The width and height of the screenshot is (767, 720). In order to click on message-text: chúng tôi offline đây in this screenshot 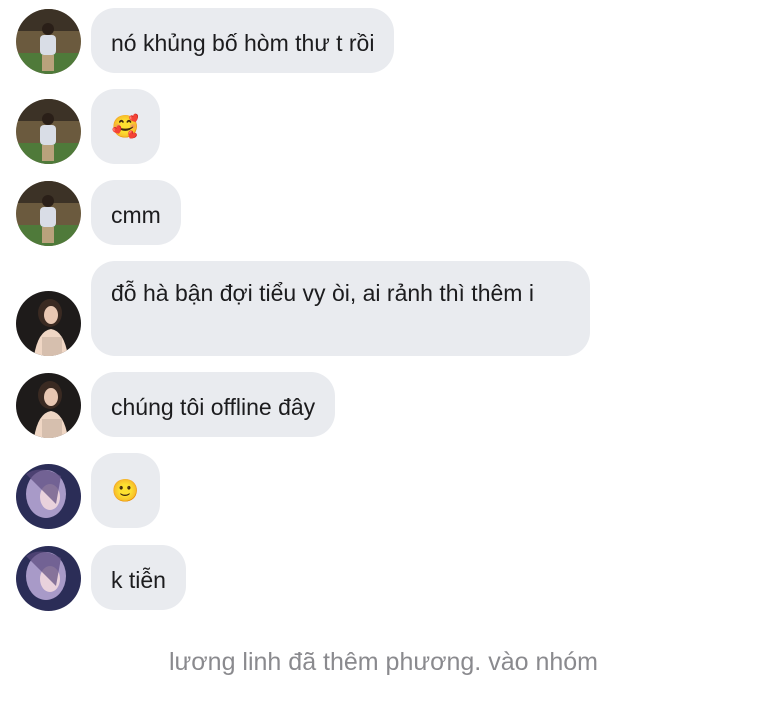, I will do `click(213, 407)`.